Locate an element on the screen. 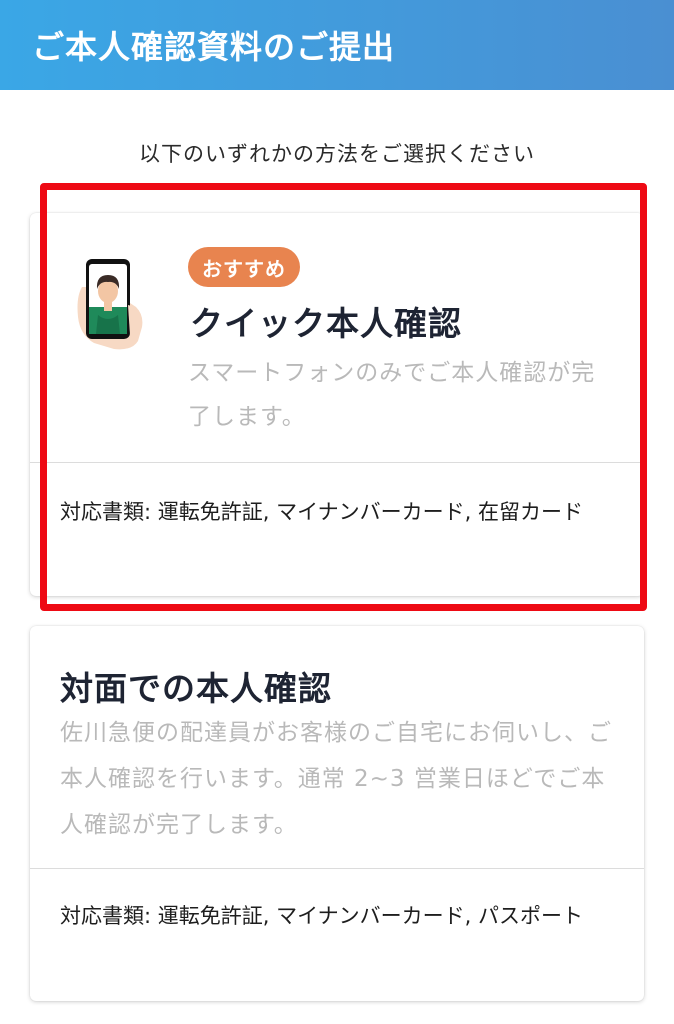  option-title: クイック本人確認 is located at coordinates (326, 323).